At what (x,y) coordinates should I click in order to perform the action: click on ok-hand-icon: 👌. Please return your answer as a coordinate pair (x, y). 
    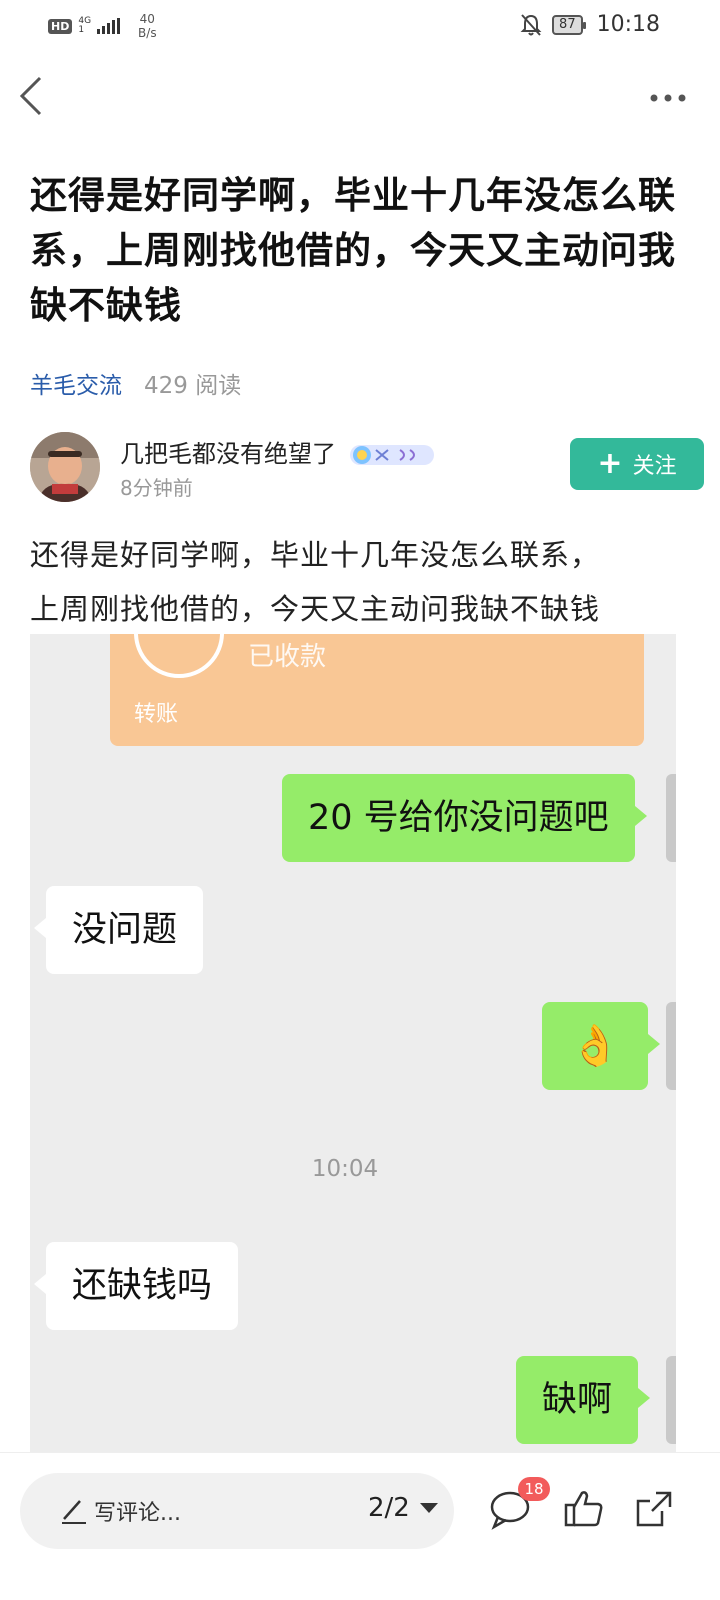
    Looking at the image, I should click on (595, 1046).